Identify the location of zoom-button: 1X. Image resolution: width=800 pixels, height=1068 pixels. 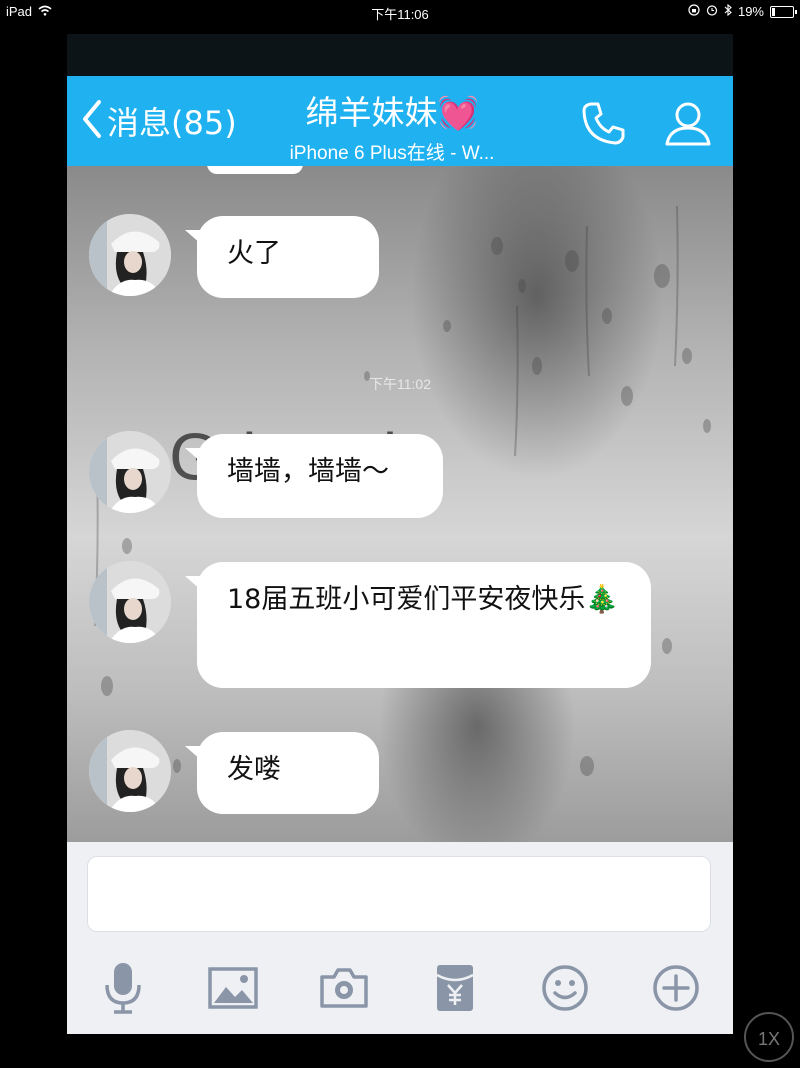
(769, 1037).